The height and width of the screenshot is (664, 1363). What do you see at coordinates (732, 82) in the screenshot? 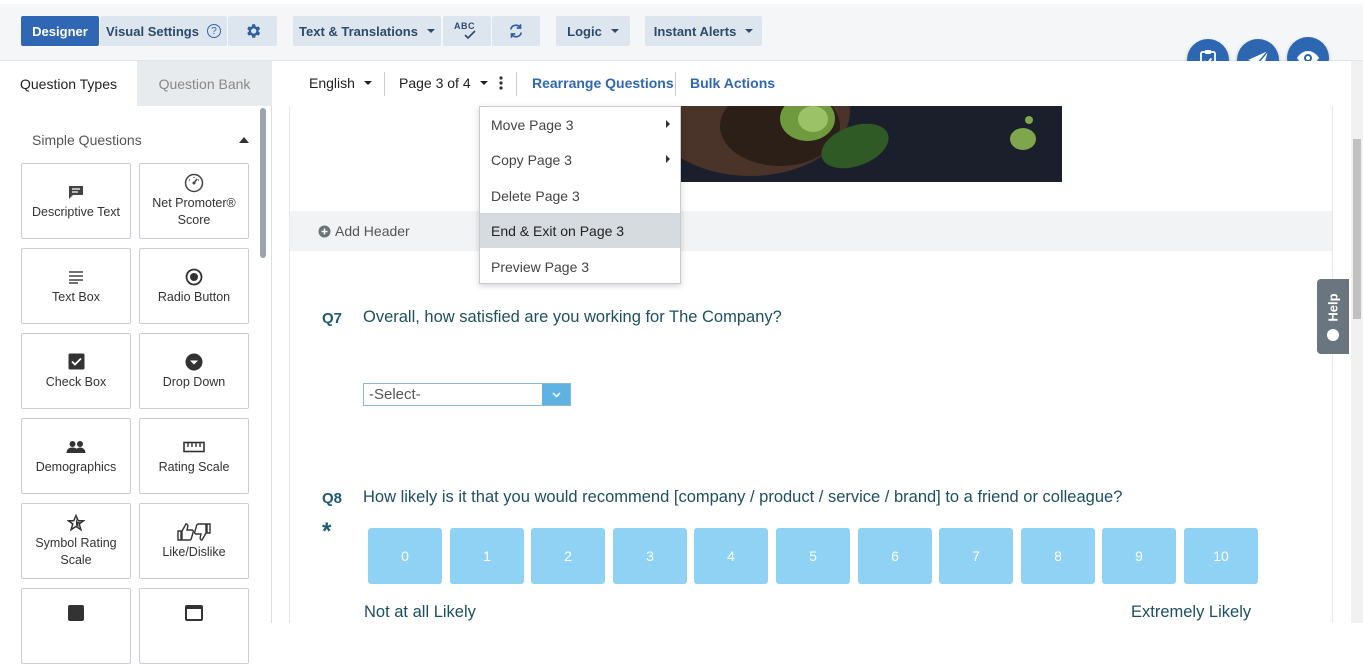
I see `bulk-actions-link: Bulk Actions` at bounding box center [732, 82].